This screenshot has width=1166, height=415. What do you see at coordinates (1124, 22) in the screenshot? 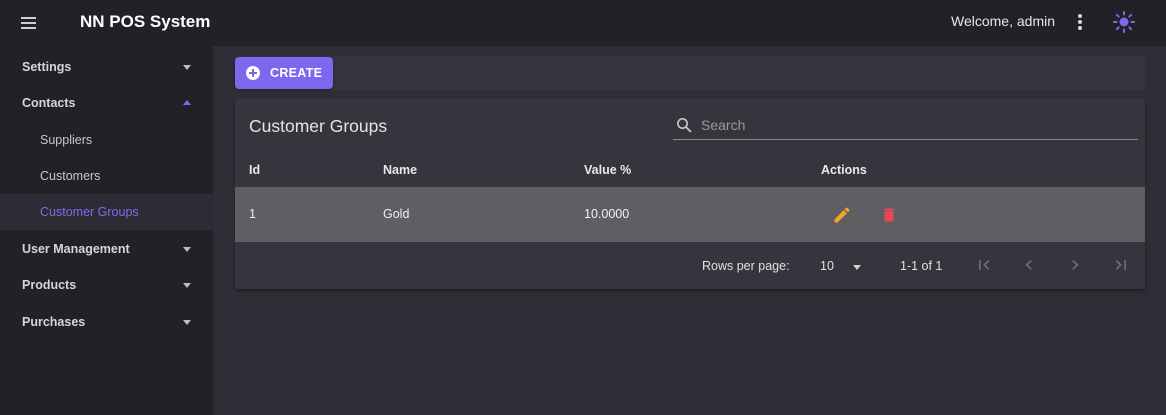
I see `brightness-icon` at bounding box center [1124, 22].